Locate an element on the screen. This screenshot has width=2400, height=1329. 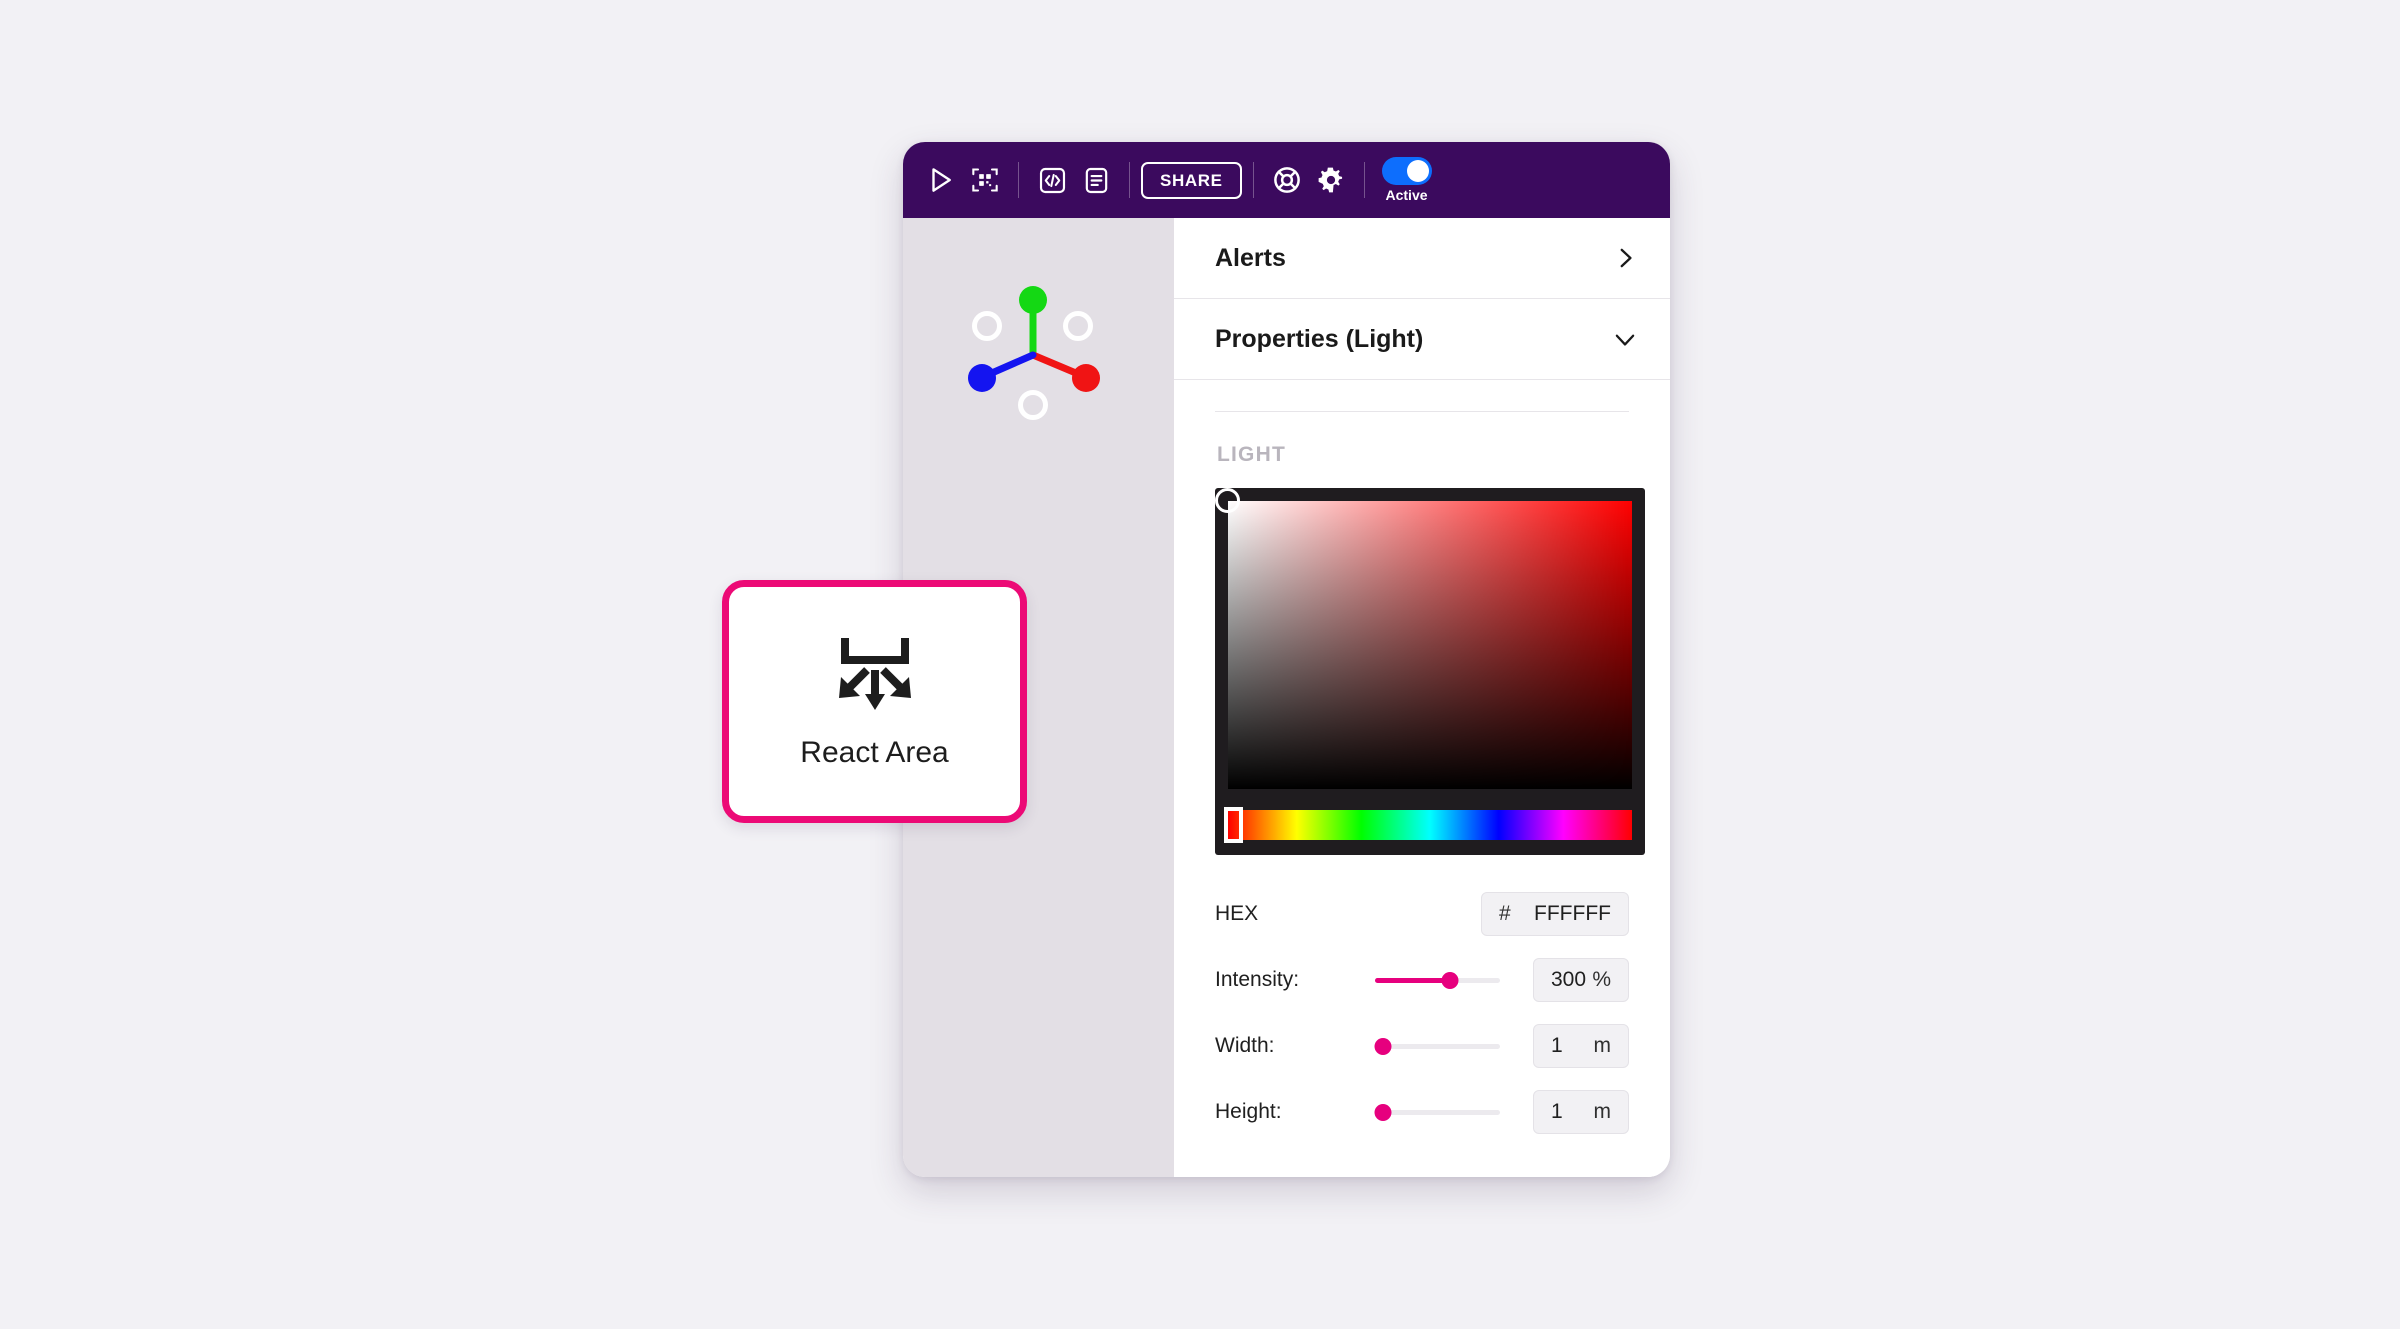
toolbar: SHARE Active is located at coordinates (1286, 180).